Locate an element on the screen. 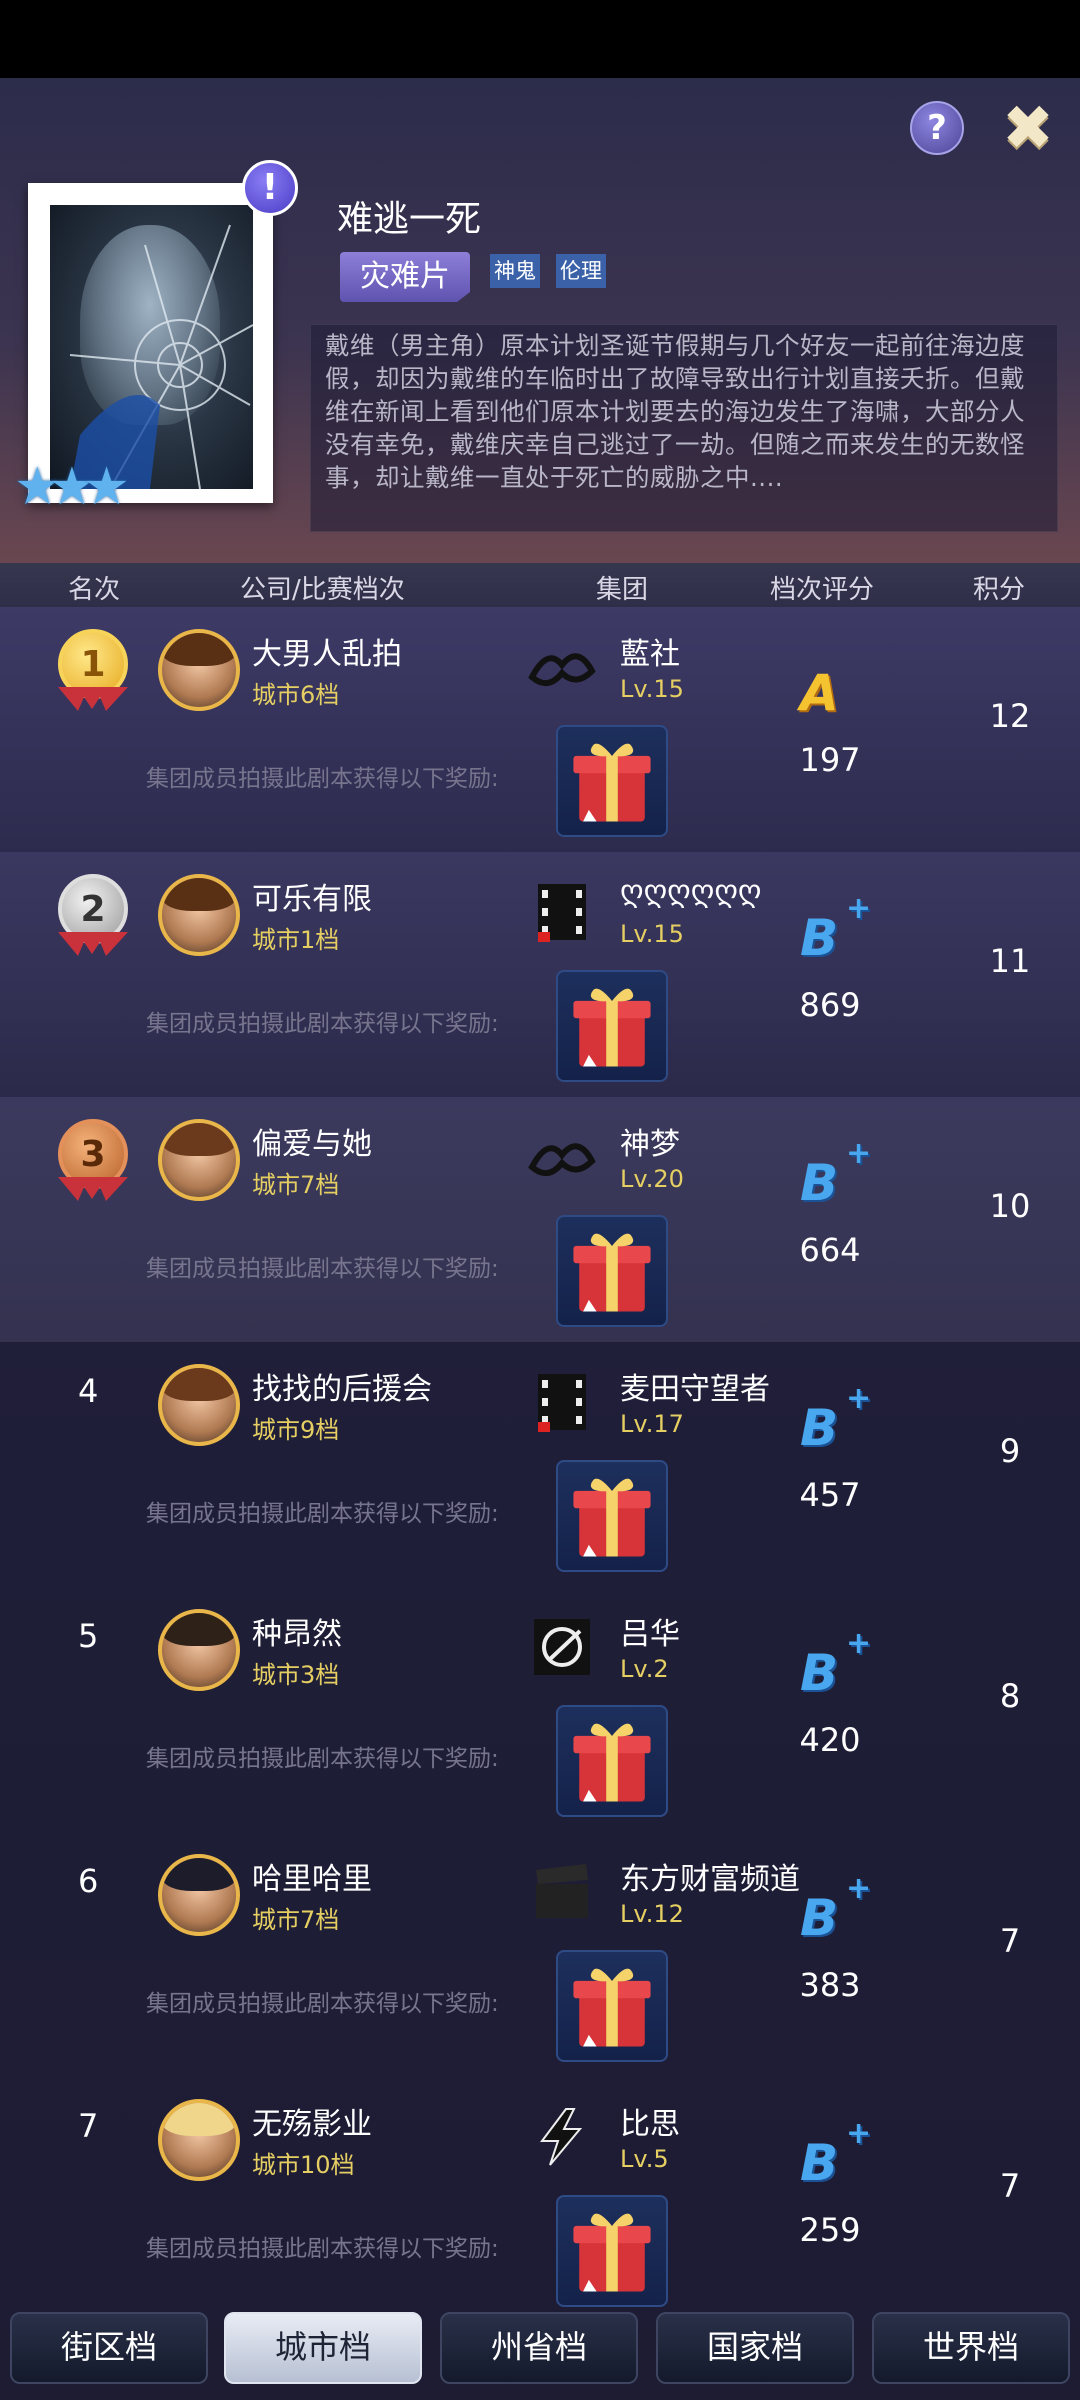 The width and height of the screenshot is (1080, 2400). group-level: Lv.12 is located at coordinates (652, 1914).